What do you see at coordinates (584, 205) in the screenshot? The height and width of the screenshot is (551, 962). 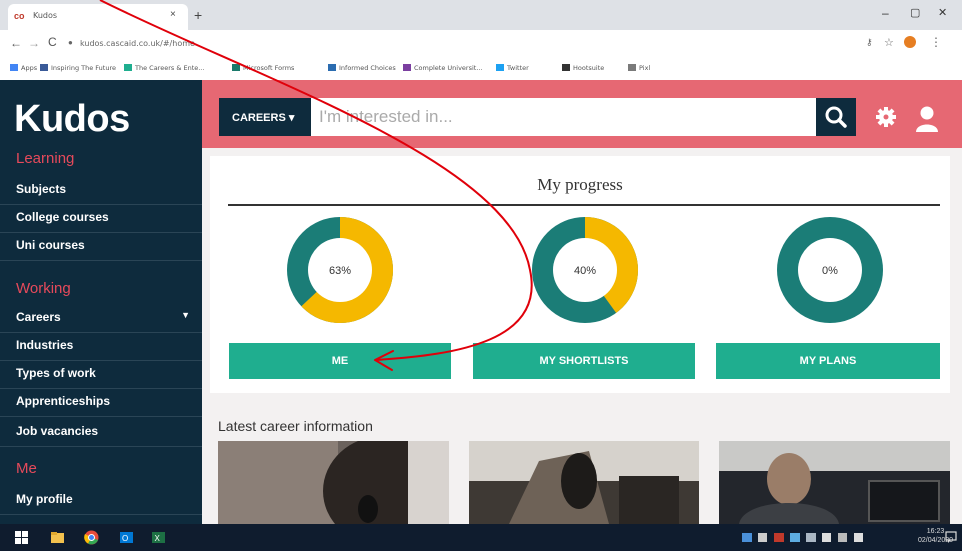 I see `progress-divider` at bounding box center [584, 205].